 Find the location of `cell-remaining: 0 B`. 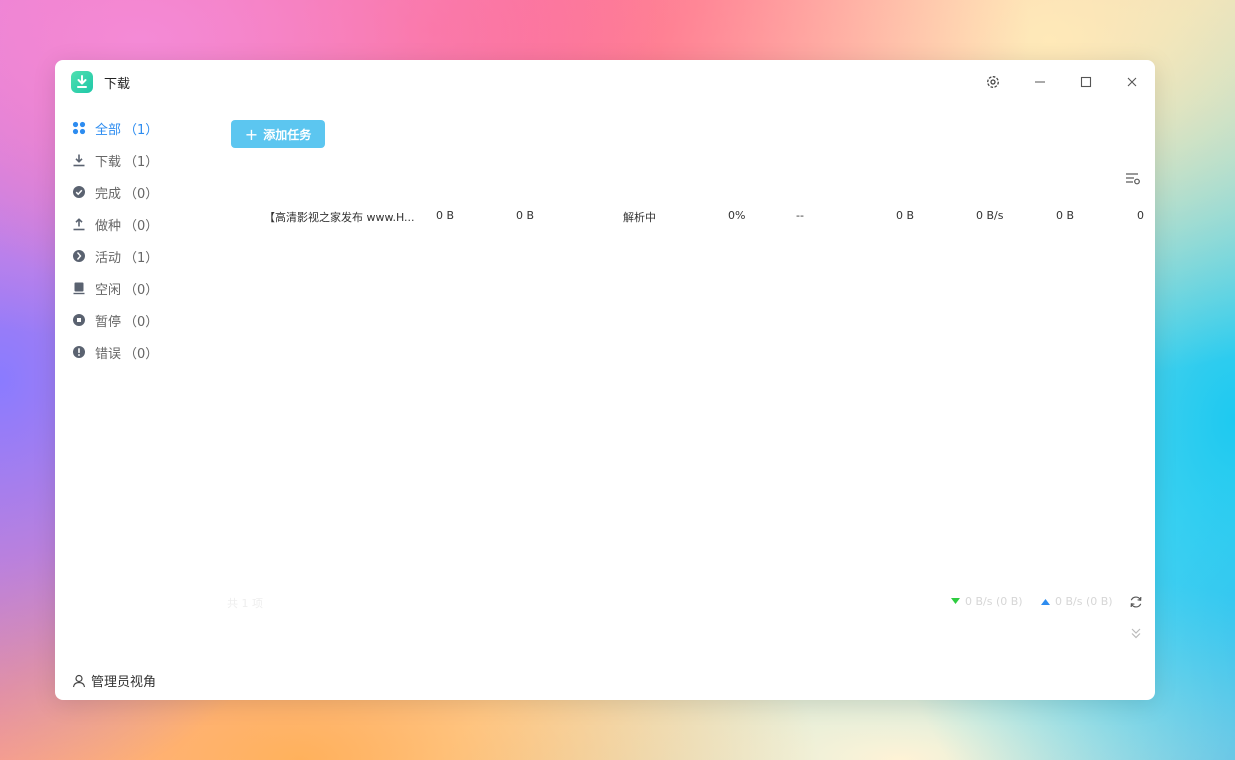

cell-remaining: 0 B is located at coordinates (1065, 215).